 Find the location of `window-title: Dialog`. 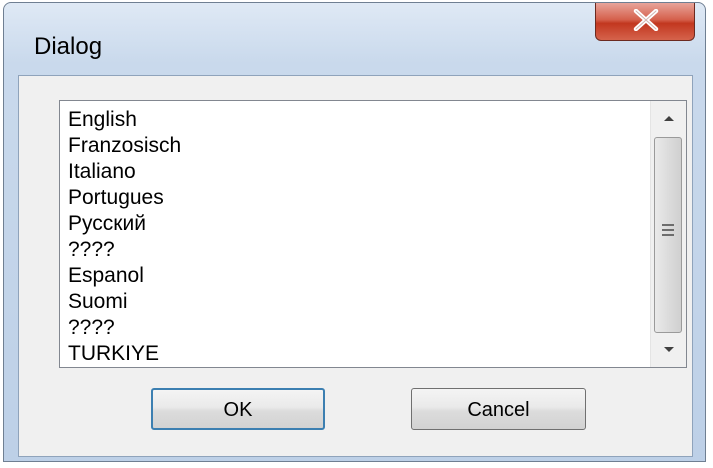

window-title: Dialog is located at coordinates (68, 46).